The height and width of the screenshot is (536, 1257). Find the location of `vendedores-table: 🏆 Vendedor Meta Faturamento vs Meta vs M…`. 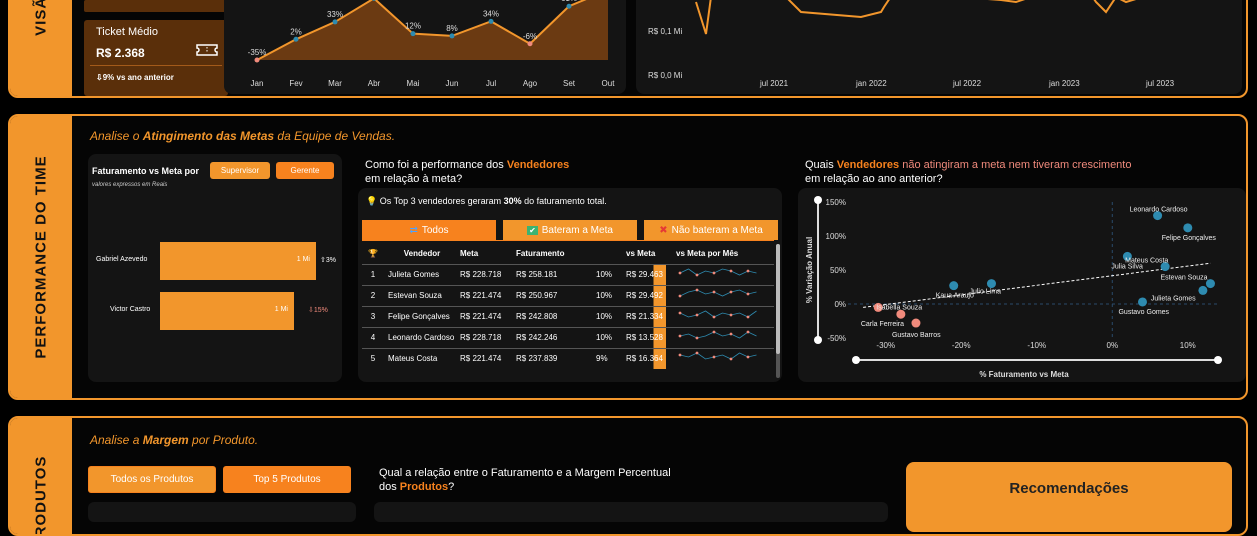

vendedores-table: 🏆 Vendedor Meta Faturamento vs Meta vs M… is located at coordinates (568, 306).